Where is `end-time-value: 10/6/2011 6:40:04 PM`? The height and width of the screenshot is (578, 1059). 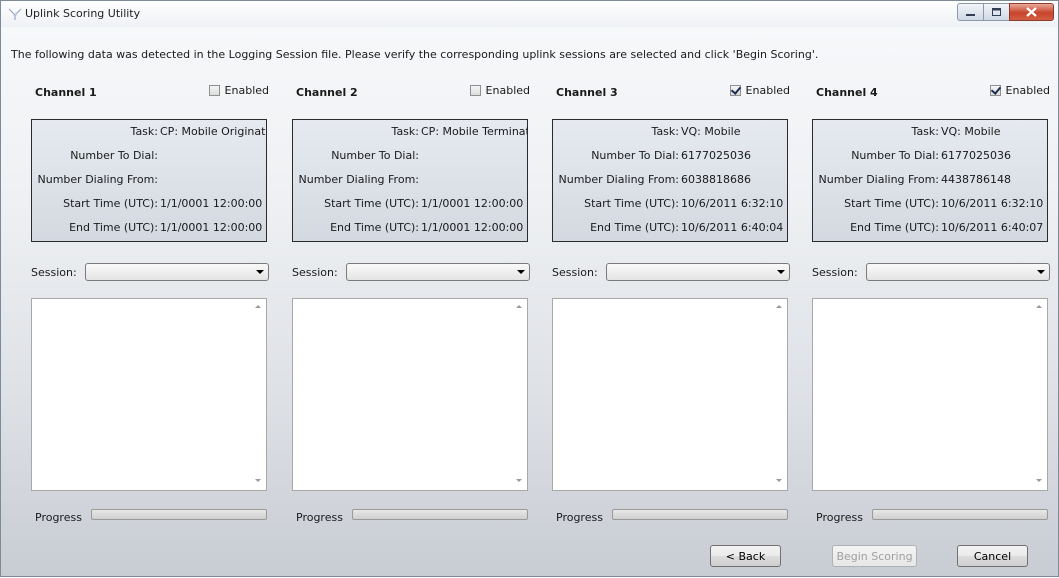
end-time-value: 10/6/2011 6:40:04 PM is located at coordinates (734, 227).